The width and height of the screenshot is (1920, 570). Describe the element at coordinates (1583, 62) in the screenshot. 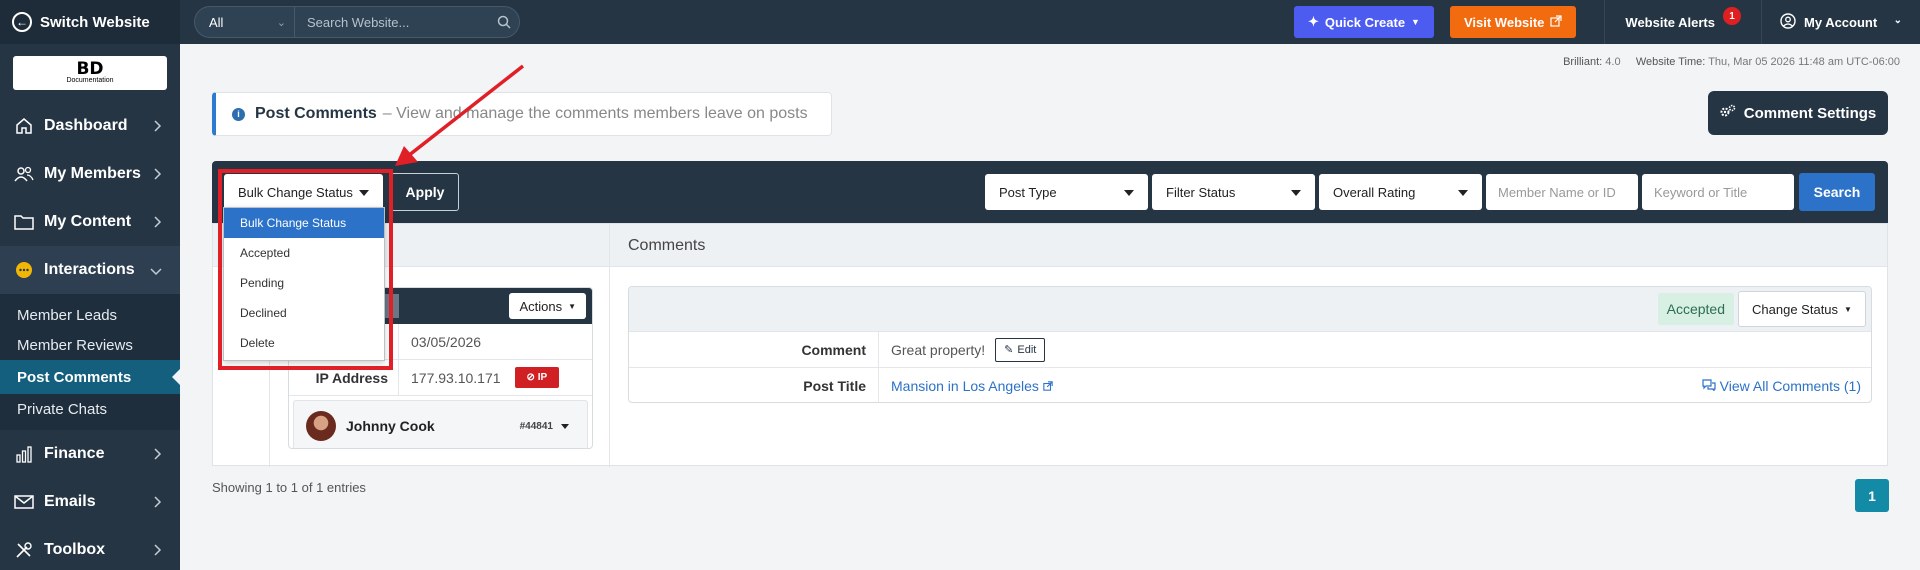

I see `version-label: Brilliant:` at that location.